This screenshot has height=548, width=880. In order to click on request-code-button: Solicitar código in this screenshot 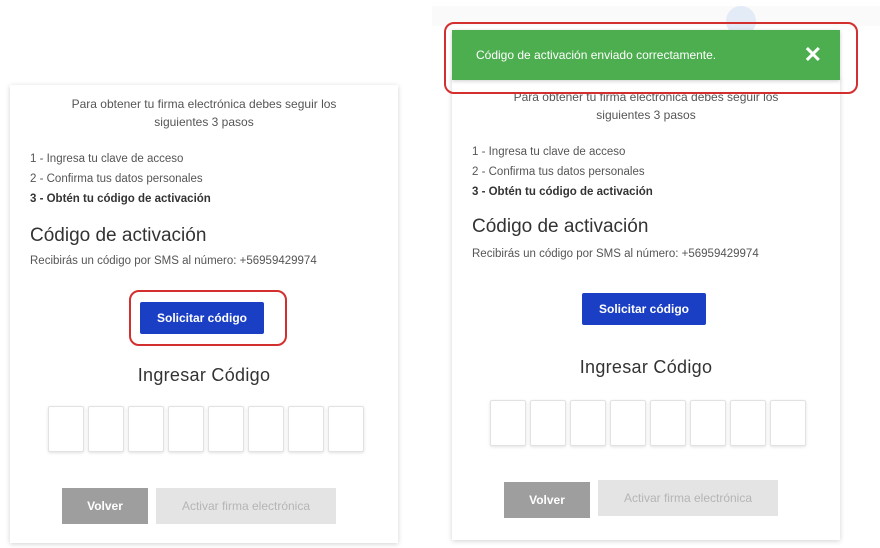, I will do `click(644, 309)`.